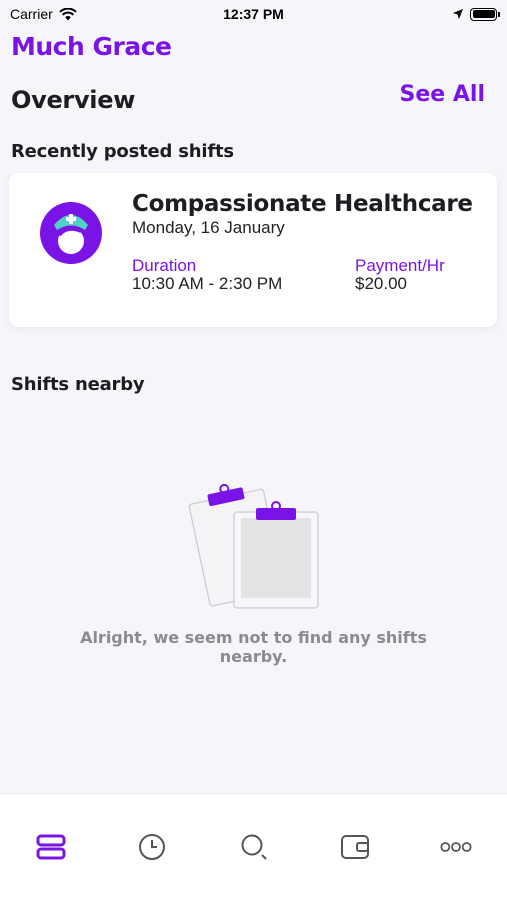 Image resolution: width=507 pixels, height=900 pixels. I want to click on clipboards-illustration, so click(253, 546).